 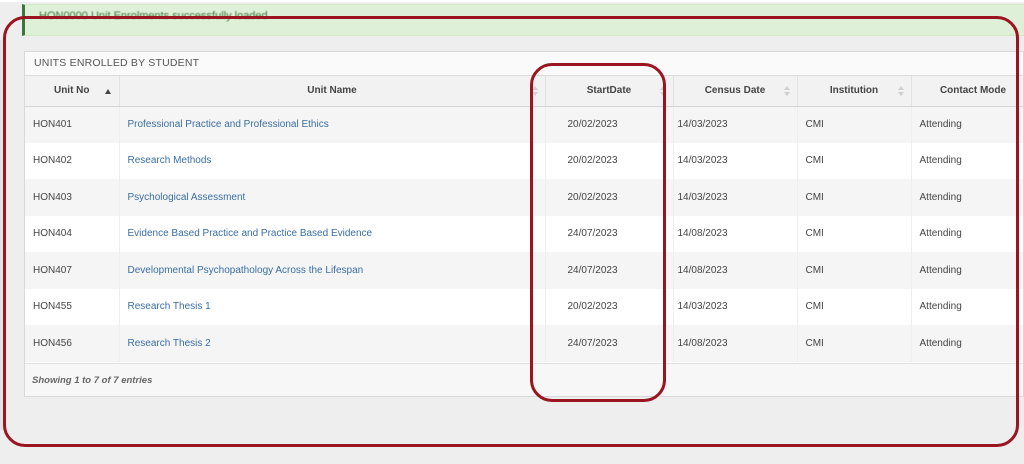 I want to click on unit-name-link: Research Thesis 1, so click(x=169, y=306).